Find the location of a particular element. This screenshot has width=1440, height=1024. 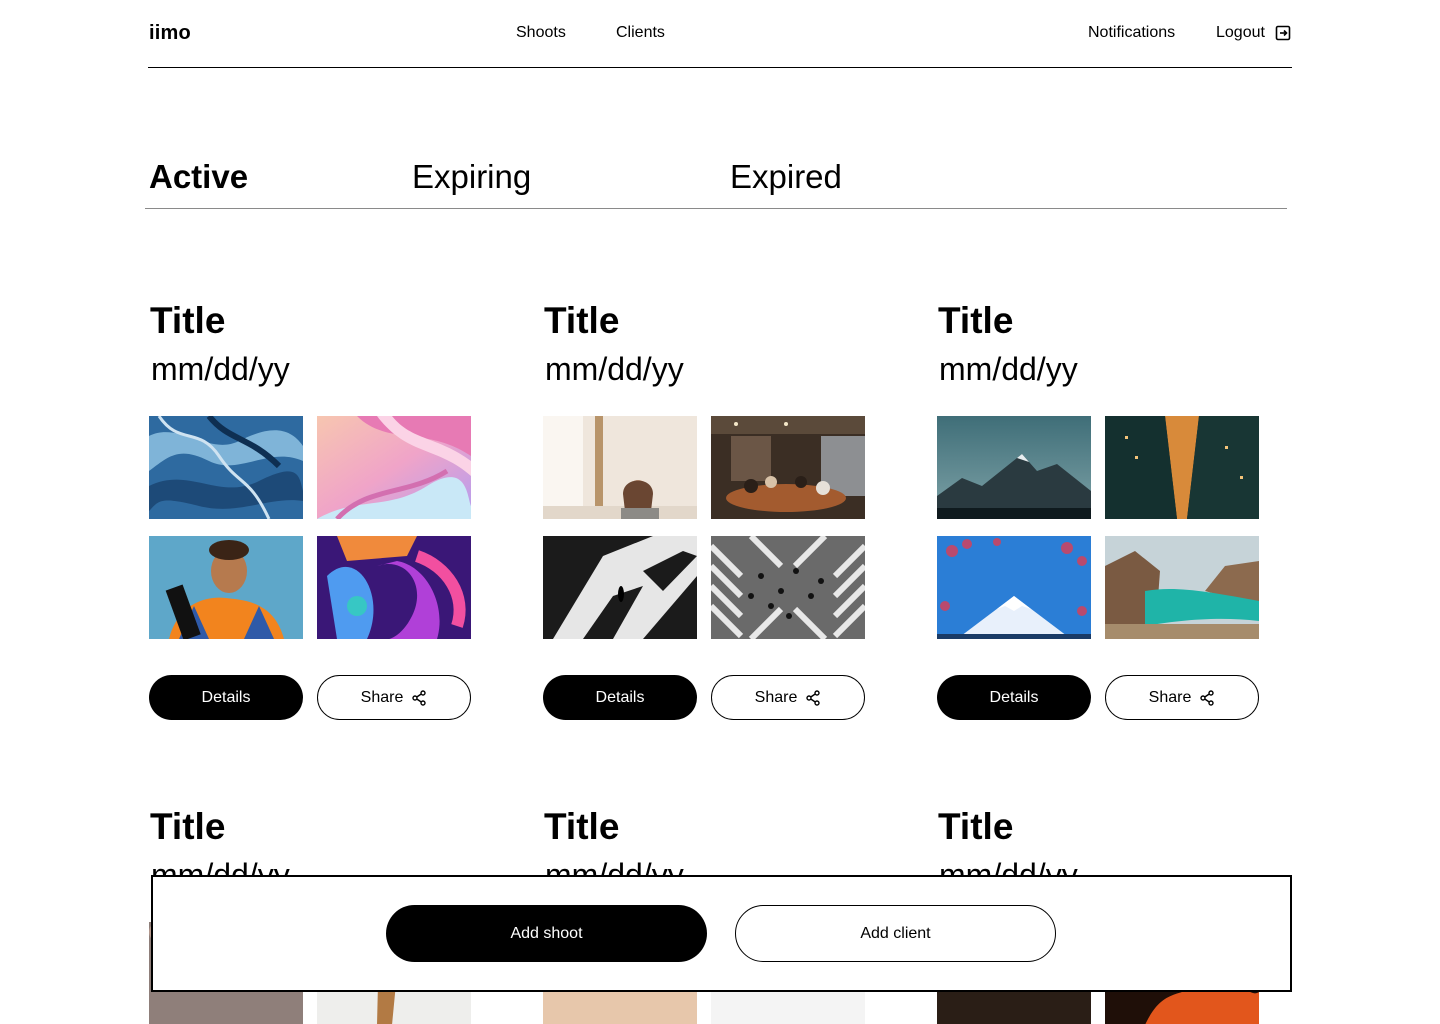

thumbnail-mountain-range is located at coordinates (1014, 467).